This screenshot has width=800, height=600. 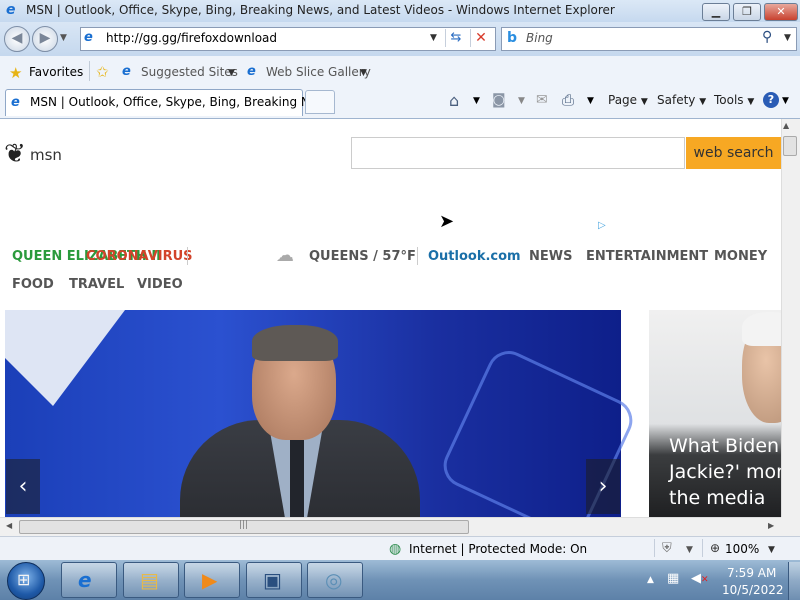 I want to click on minimize-button: ▁, so click(x=716, y=12).